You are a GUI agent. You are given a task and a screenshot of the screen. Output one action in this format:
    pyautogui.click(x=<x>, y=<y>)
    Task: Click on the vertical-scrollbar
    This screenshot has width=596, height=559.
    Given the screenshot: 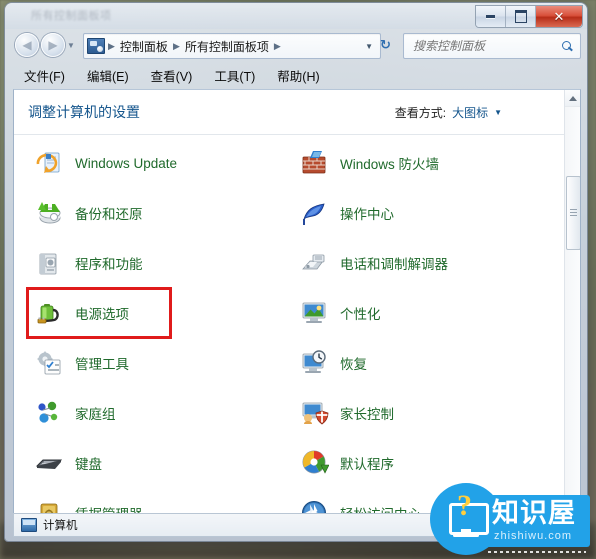 What is the action you would take?
    pyautogui.click(x=572, y=313)
    